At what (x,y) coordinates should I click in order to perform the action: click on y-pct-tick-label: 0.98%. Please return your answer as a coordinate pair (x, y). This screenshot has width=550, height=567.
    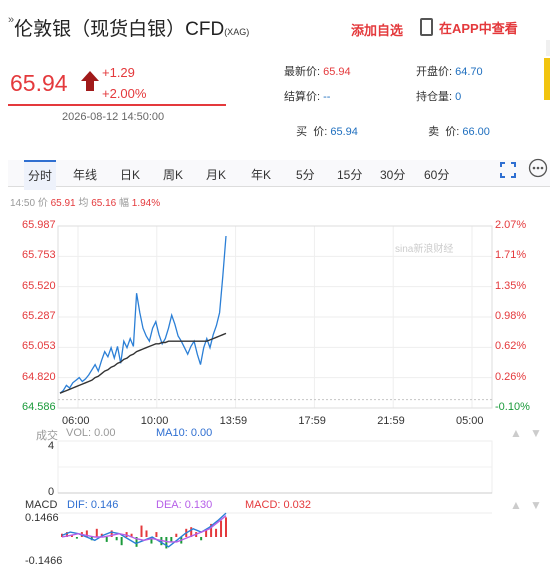
    Looking at the image, I should click on (511, 316).